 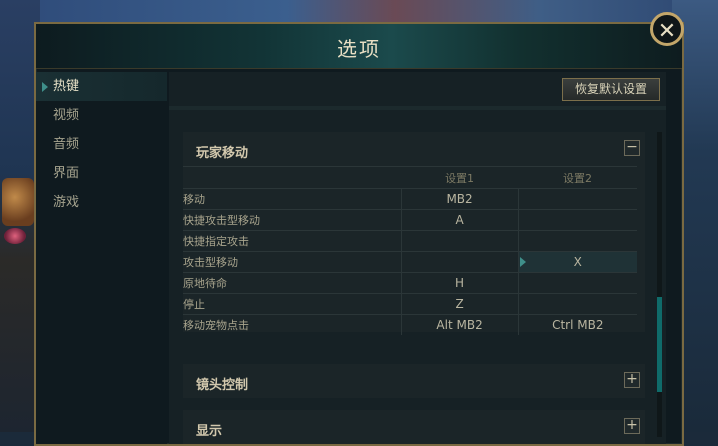 I want to click on scrollbar-thumb, so click(x=659, y=344).